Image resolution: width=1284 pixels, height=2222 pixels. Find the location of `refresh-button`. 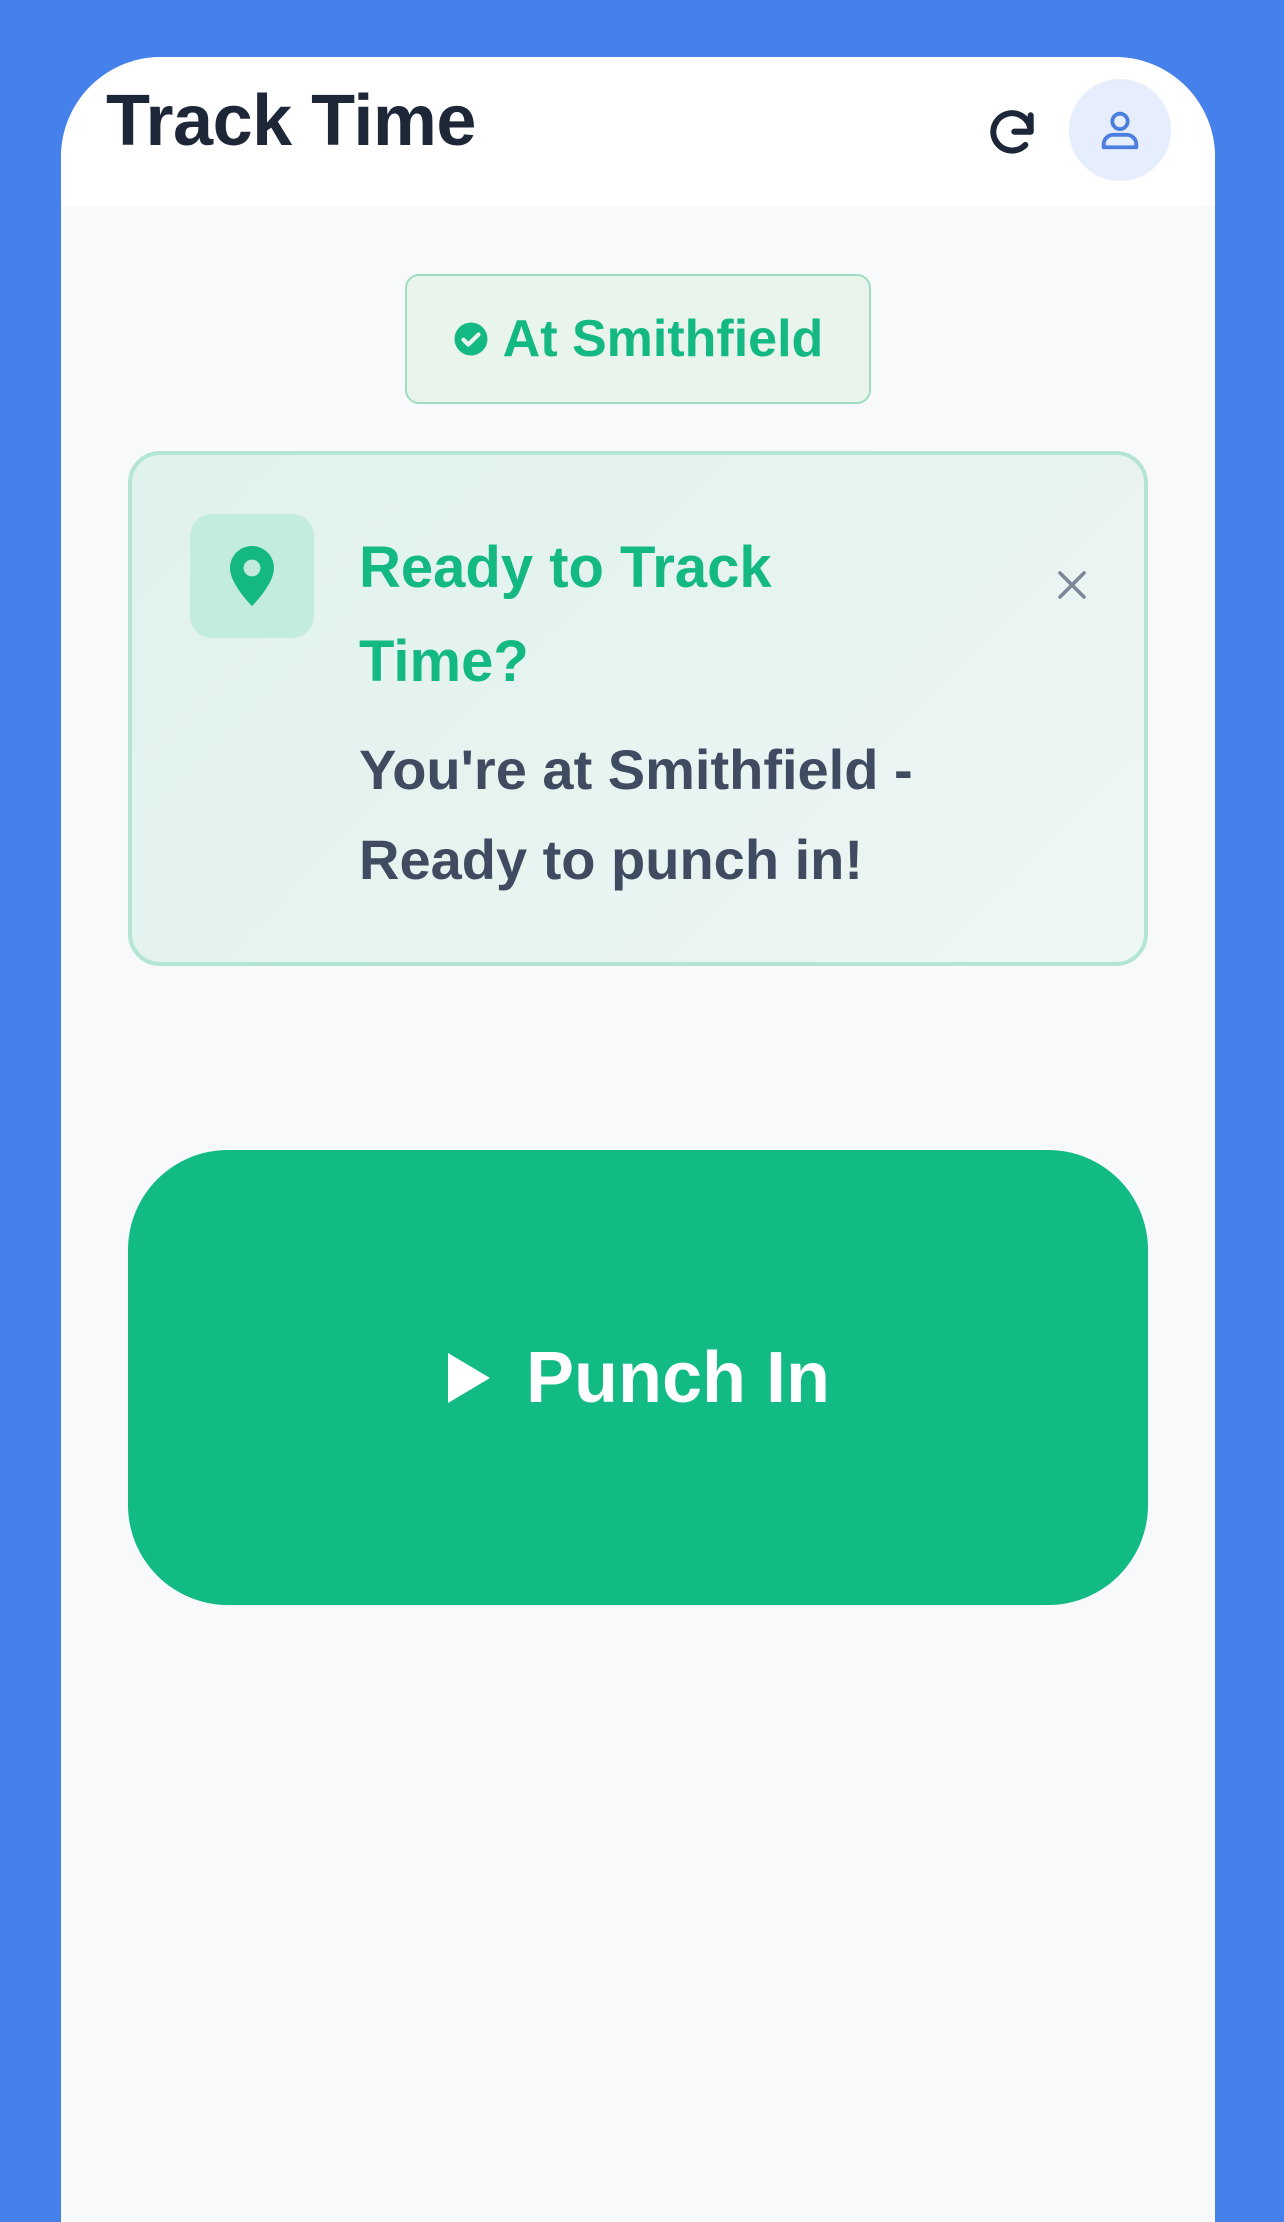

refresh-button is located at coordinates (1012, 134).